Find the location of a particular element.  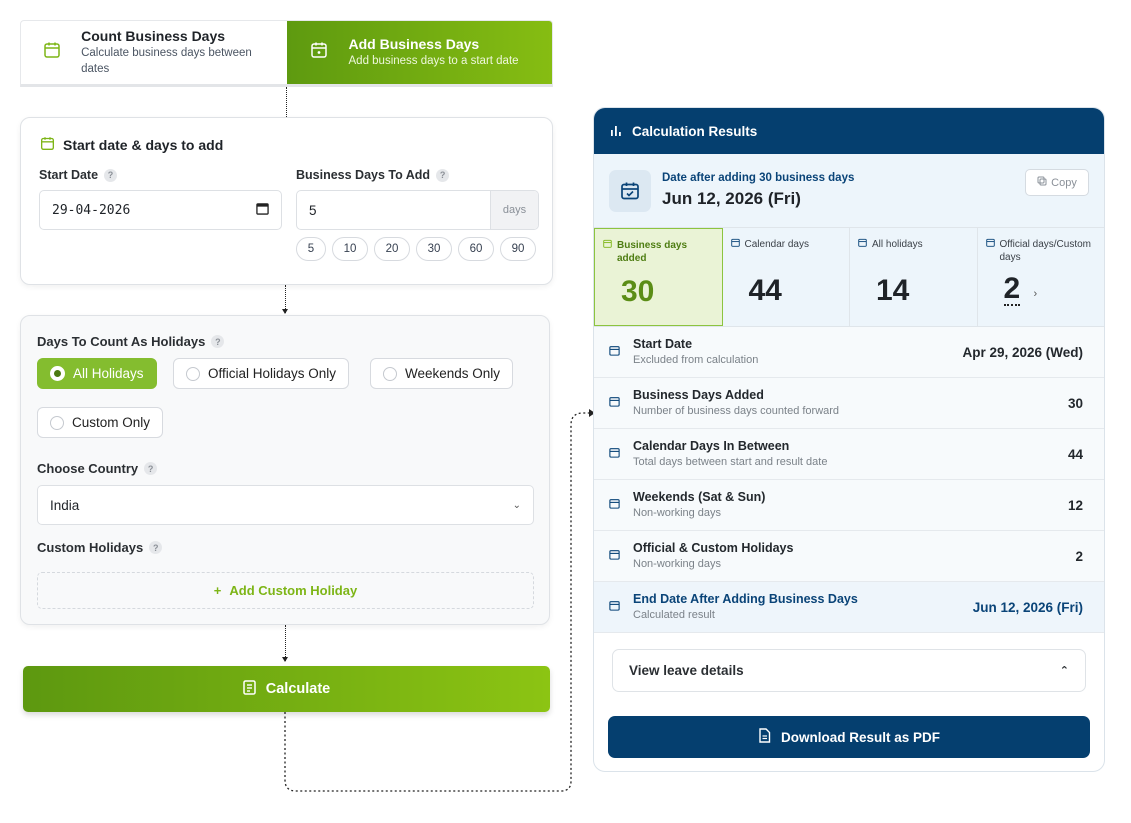

plus-icon: + is located at coordinates (217, 590).